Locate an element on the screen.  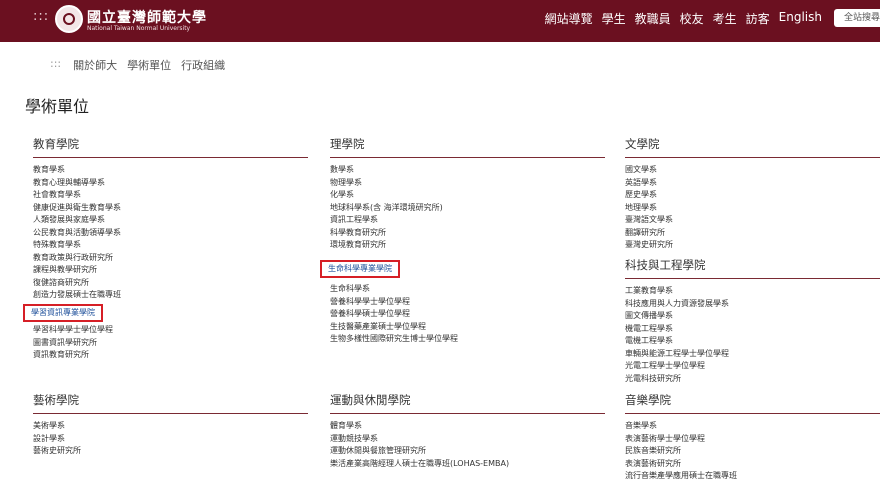
dept-link: 地理學系 is located at coordinates (752, 208).